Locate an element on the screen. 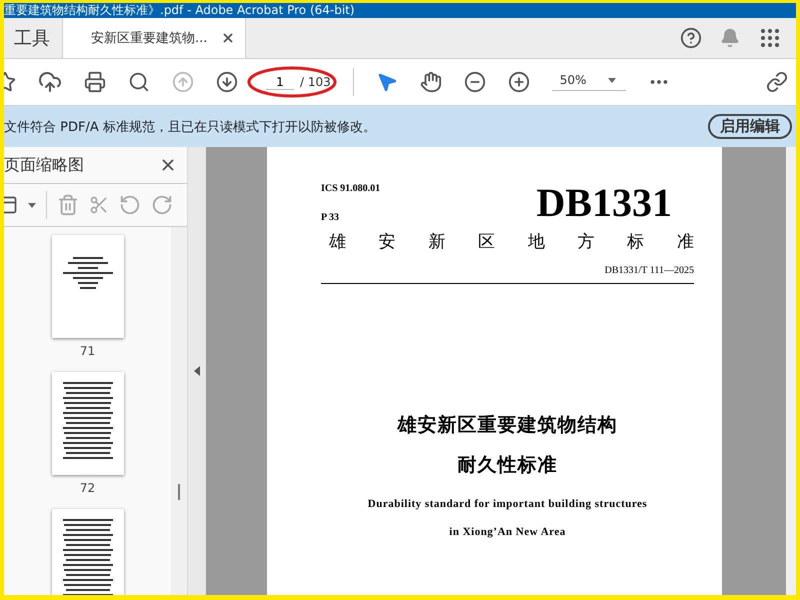 The image size is (800, 600). tab: 工具 is located at coordinates (33, 38).